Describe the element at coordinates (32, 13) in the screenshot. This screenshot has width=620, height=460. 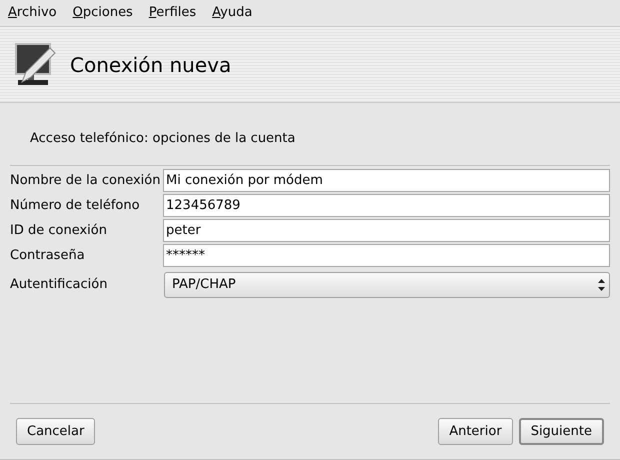
I see `menu-item: Archivo` at that location.